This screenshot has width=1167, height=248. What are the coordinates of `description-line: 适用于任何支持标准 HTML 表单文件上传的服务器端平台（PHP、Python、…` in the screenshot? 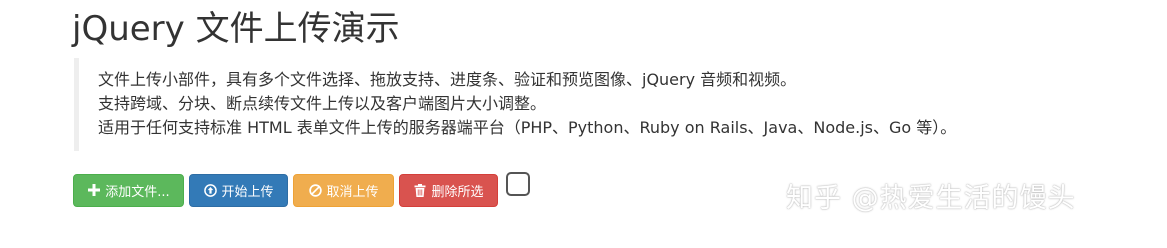 It's located at (527, 127).